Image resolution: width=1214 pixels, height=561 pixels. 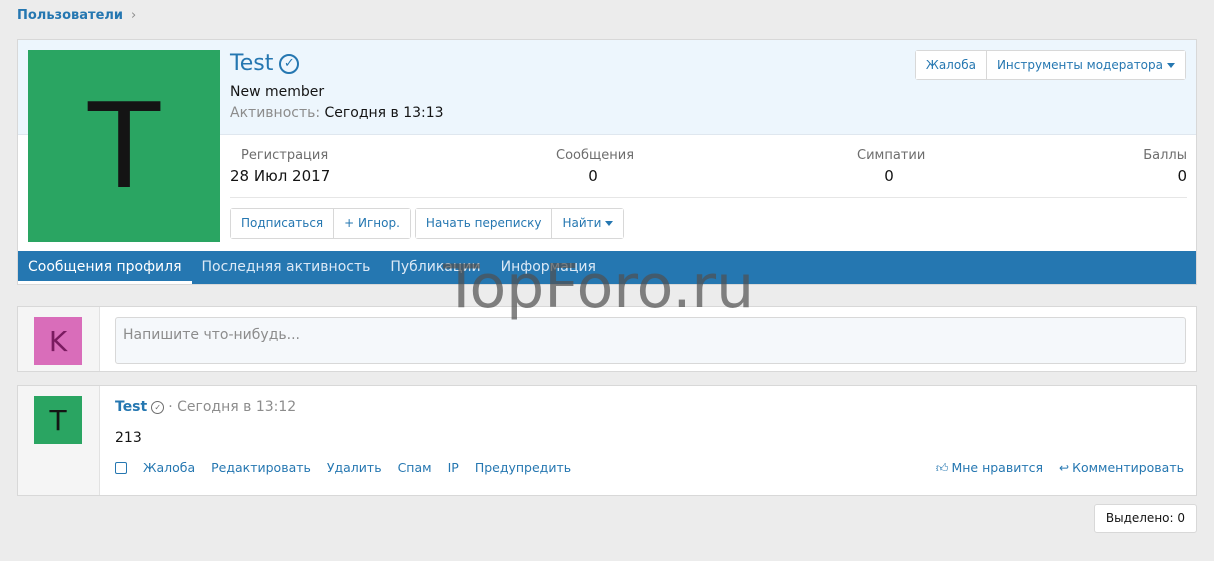 What do you see at coordinates (435, 267) in the screenshot?
I see `tab-postings: Публикации` at bounding box center [435, 267].